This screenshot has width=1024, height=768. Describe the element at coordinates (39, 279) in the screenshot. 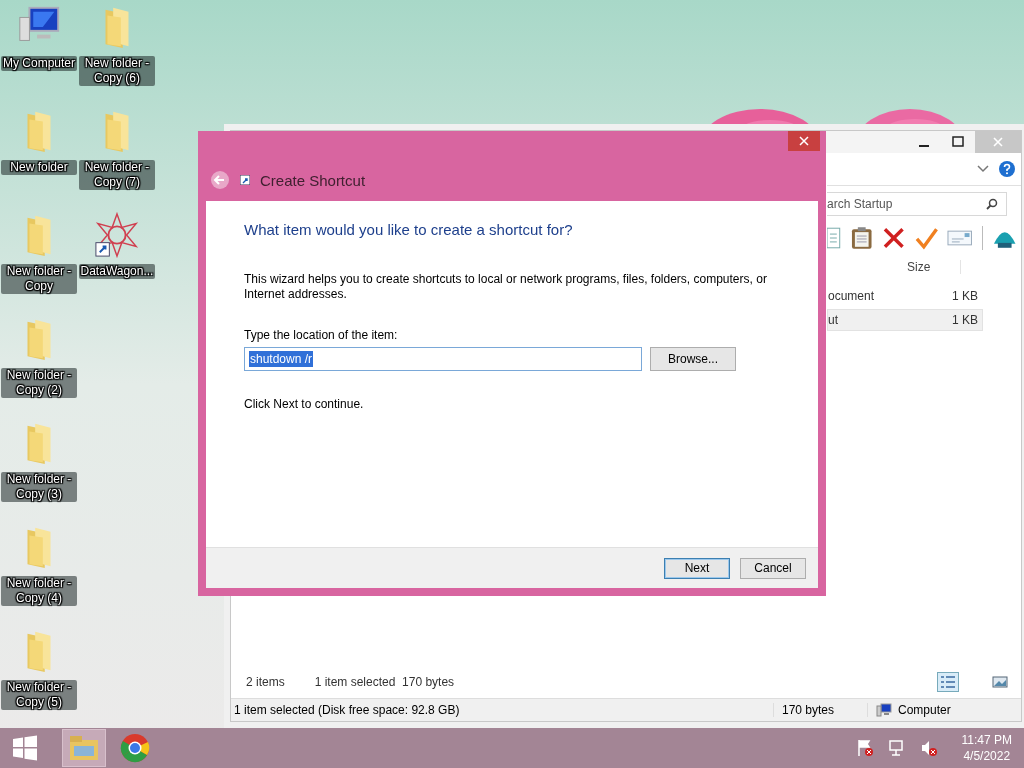

I see `desktop-icon-label: New folder - Copy` at that location.